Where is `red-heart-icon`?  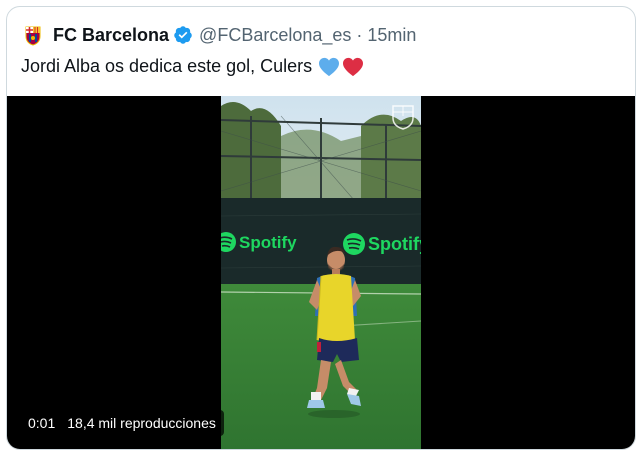
red-heart-icon is located at coordinates (353, 67).